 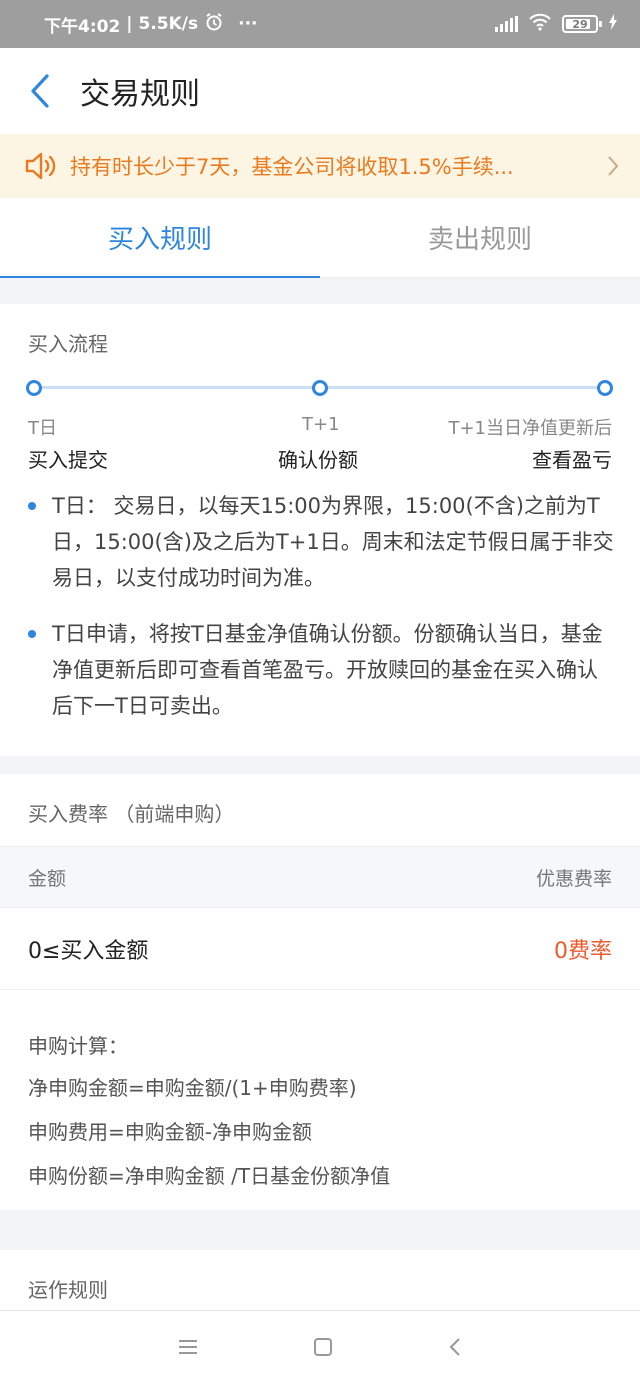 I want to click on back-nav-icon, so click(x=455, y=1349).